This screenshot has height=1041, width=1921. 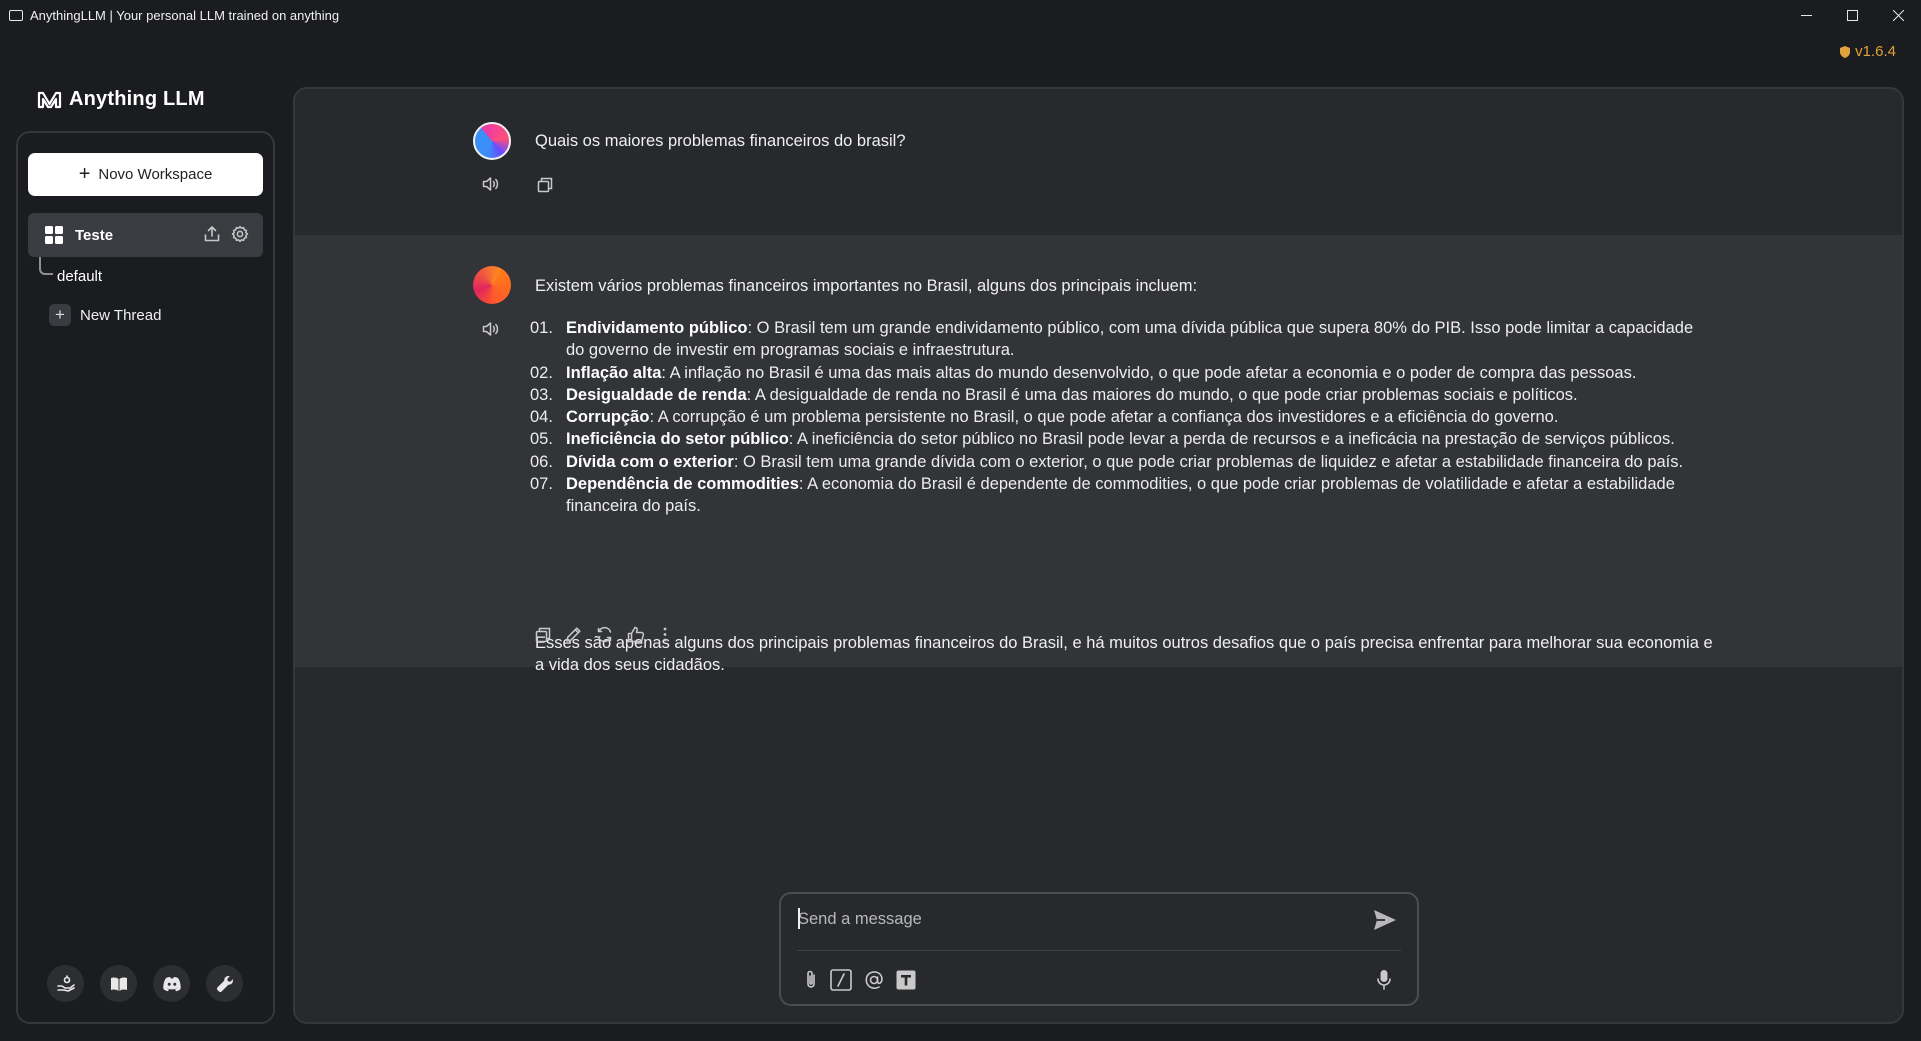 I want to click on minimize-icon, so click(x=1806, y=15).